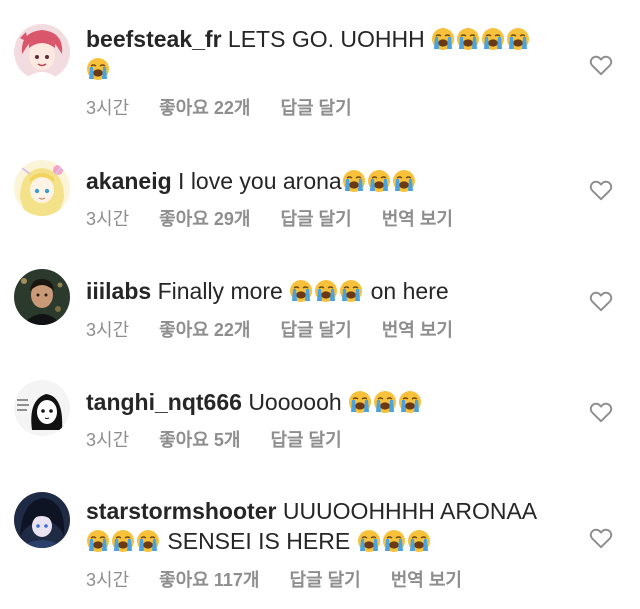  Describe the element at coordinates (406, 291) in the screenshot. I see `comment-text-after: on here` at that location.